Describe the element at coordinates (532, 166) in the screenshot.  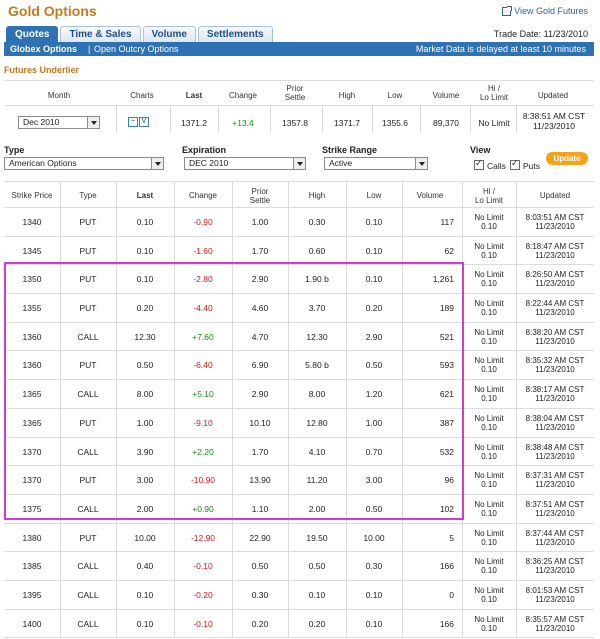
I see `puts-checkbox-label: Puts` at that location.